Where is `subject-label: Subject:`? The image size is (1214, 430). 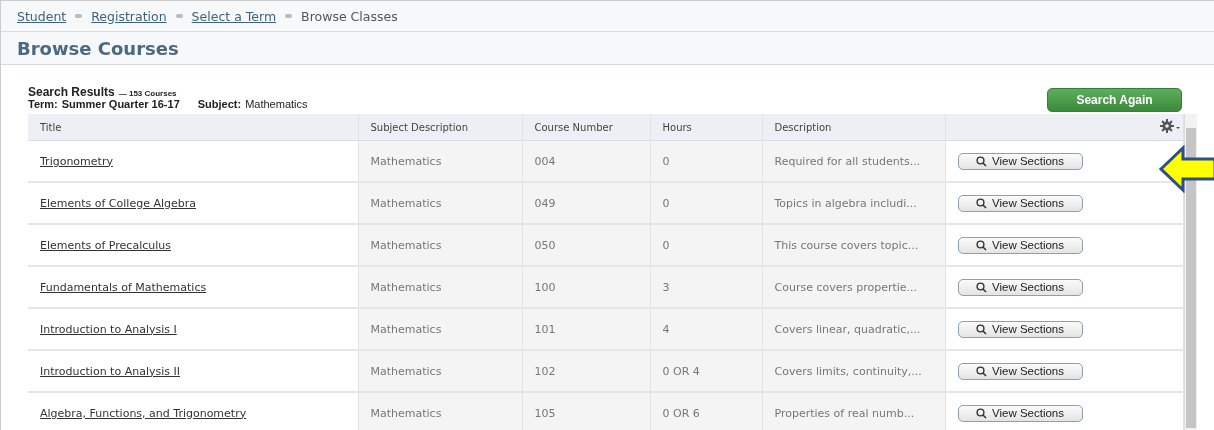 subject-label: Subject: is located at coordinates (219, 104).